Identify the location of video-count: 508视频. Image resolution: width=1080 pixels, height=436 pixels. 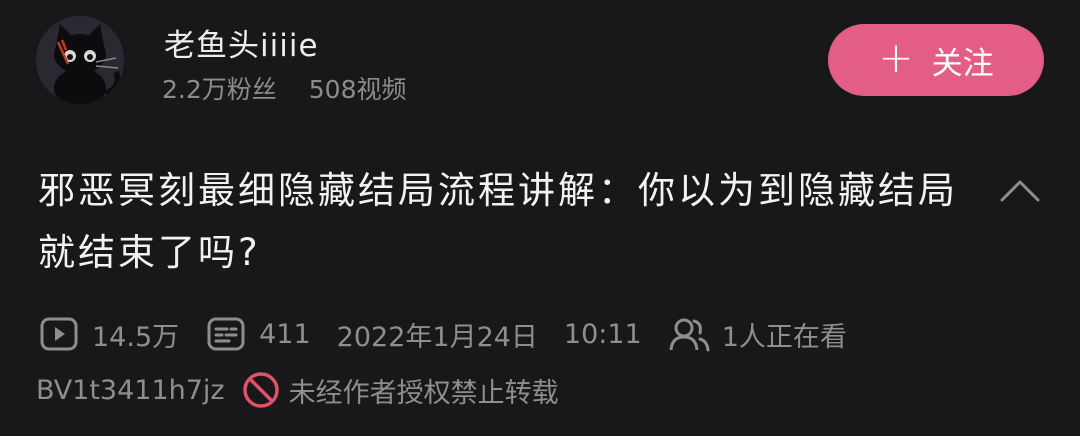
(357, 89).